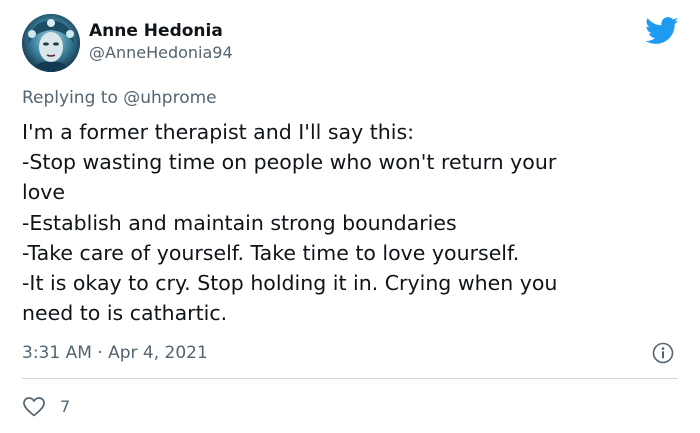 The width and height of the screenshot is (700, 433). I want to click on tweet-text-line: love, so click(43, 192).